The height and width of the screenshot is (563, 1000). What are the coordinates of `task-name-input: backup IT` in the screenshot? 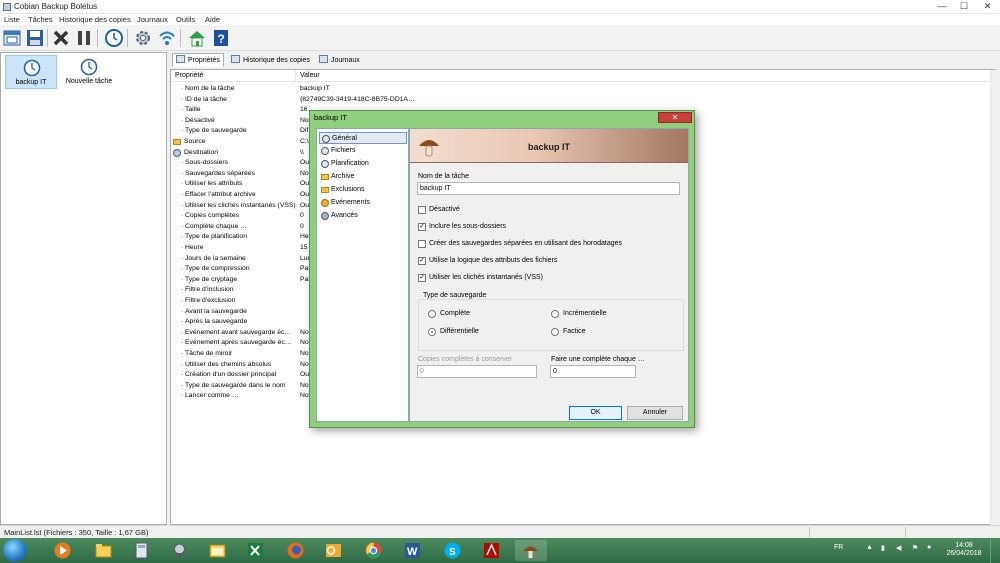 It's located at (548, 188).